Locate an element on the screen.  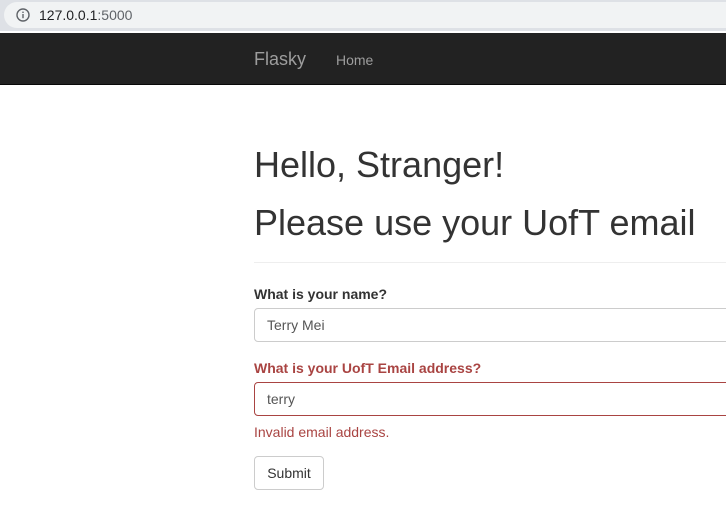
name-input is located at coordinates (490, 325).